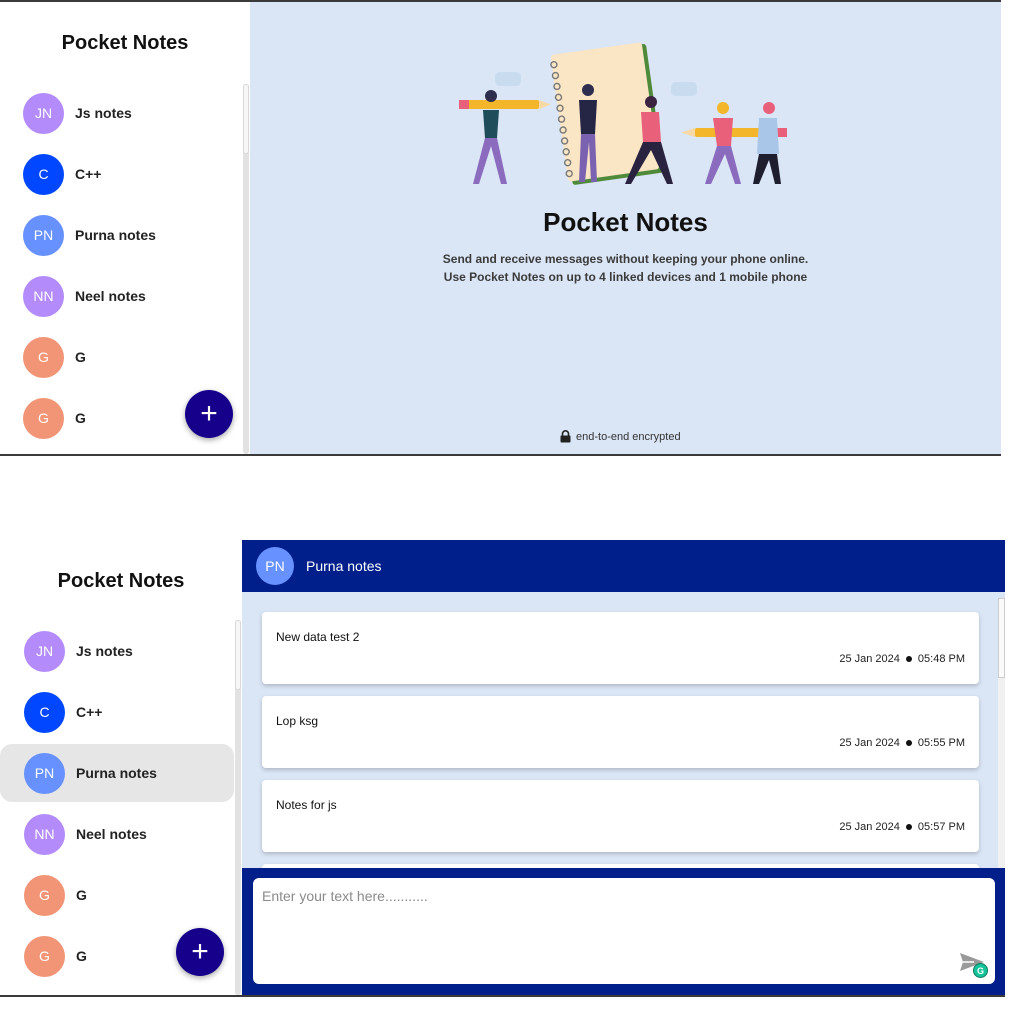 Image resolution: width=1018 pixels, height=1020 pixels. Describe the element at coordinates (623, 113) in the screenshot. I see `hero-illustration` at that location.